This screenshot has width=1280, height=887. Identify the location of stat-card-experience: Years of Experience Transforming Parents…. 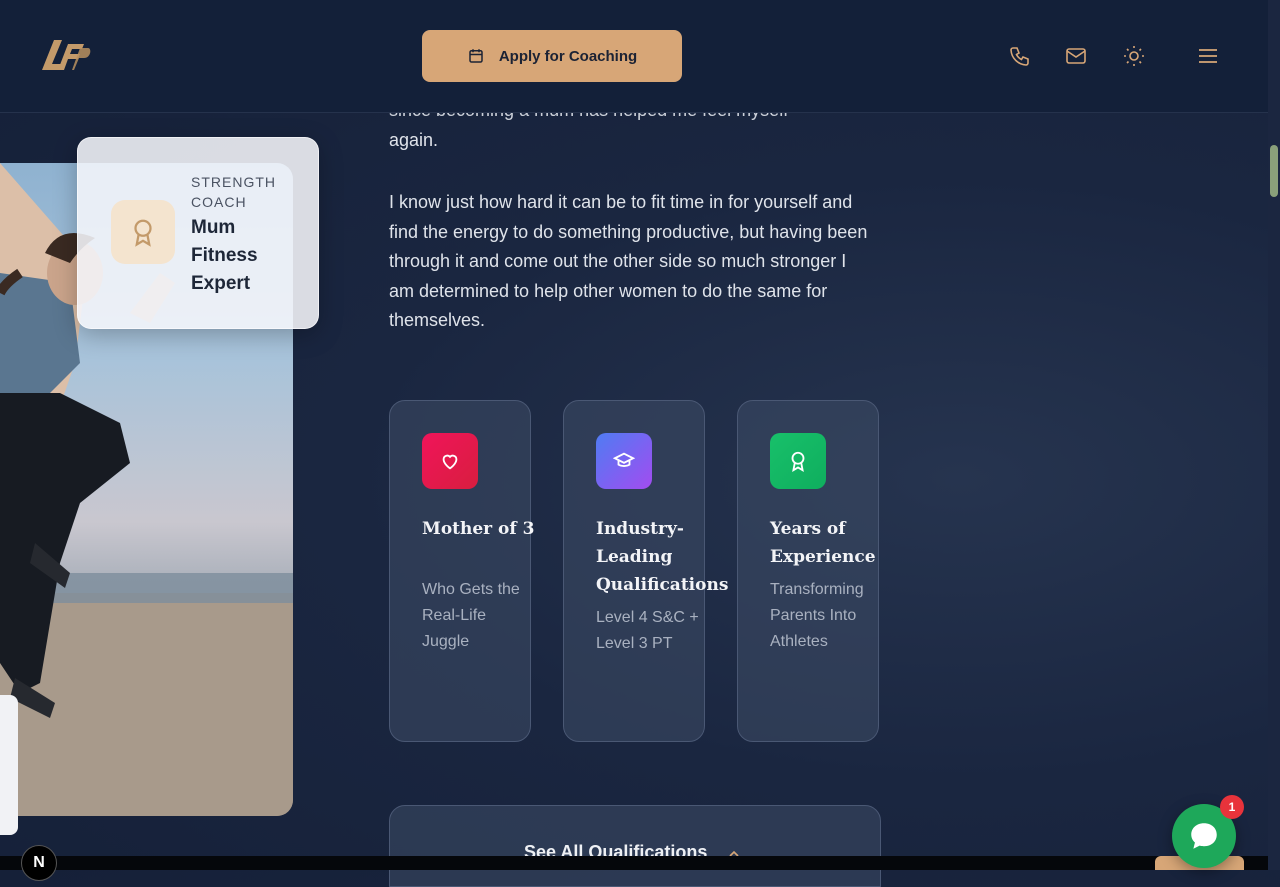
(808, 571).